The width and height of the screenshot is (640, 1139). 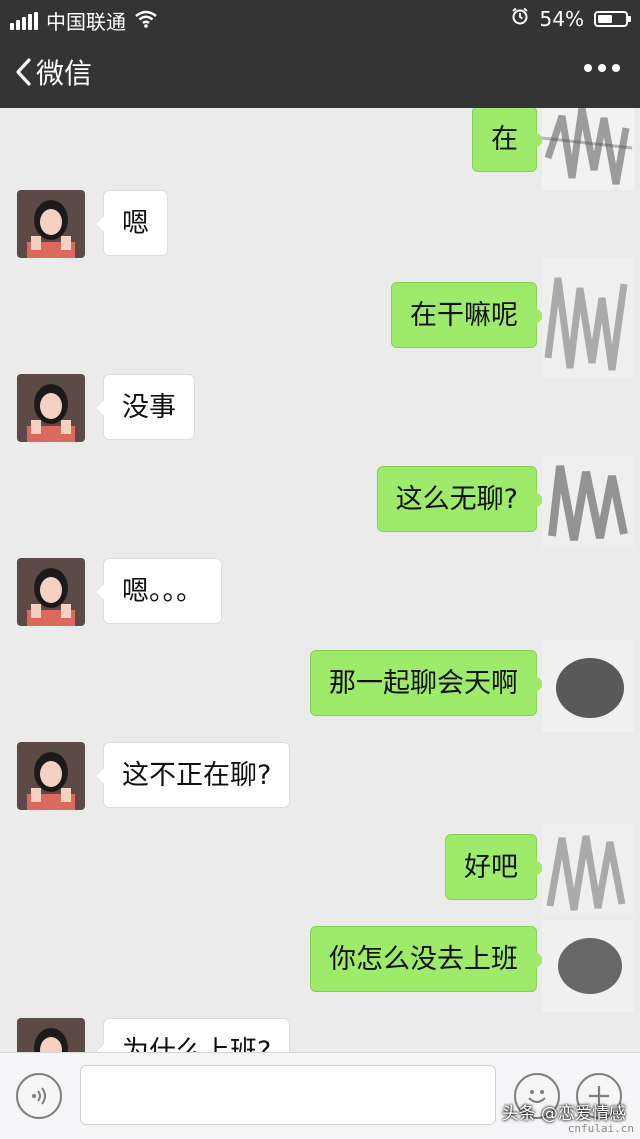 I want to click on input-bar: 头条 @恋爱情感, so click(x=320, y=1095).